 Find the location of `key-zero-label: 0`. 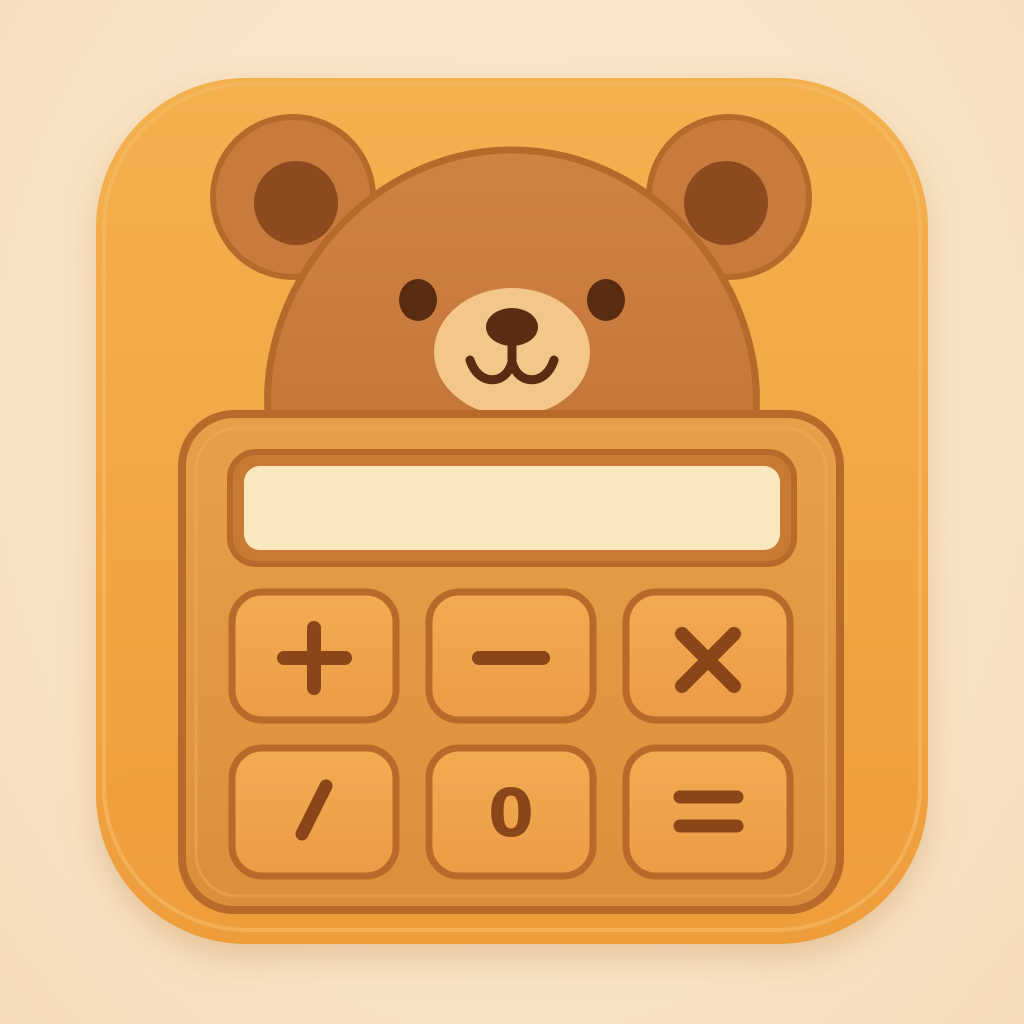

key-zero-label: 0 is located at coordinates (511, 813).